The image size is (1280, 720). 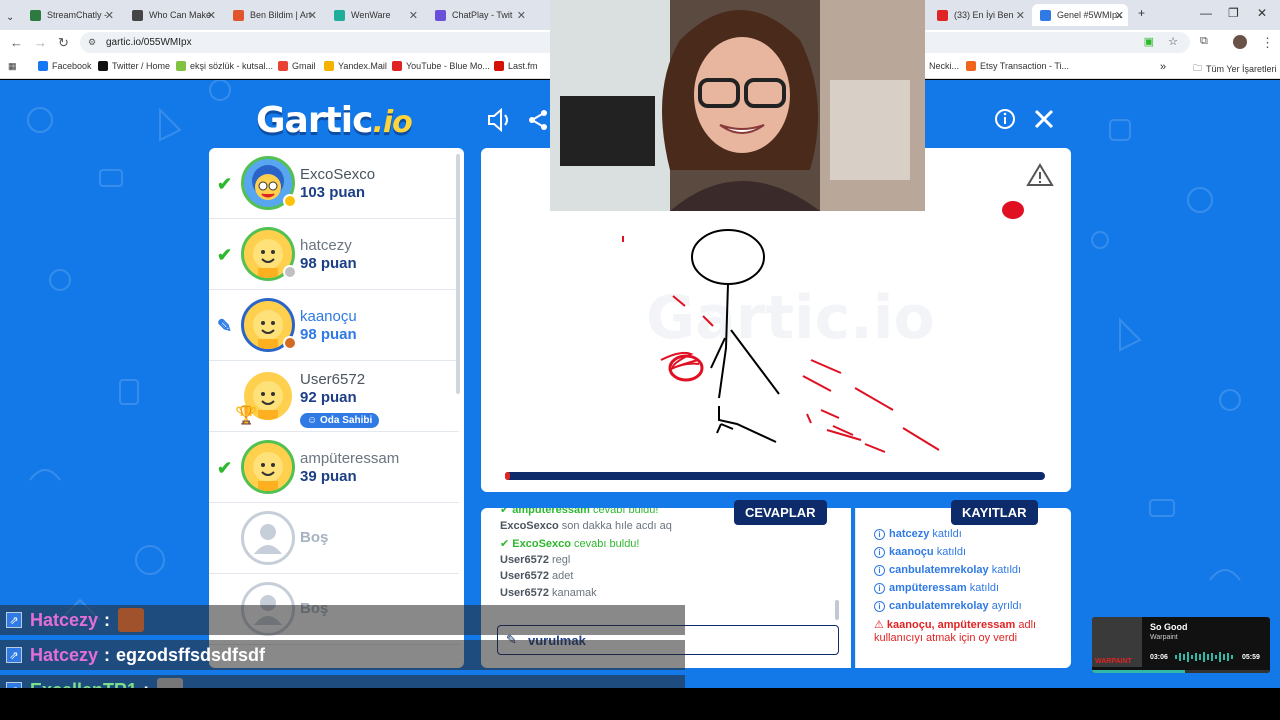 What do you see at coordinates (362, 66) in the screenshot?
I see `bookmark-label: Yandex.Mail` at bounding box center [362, 66].